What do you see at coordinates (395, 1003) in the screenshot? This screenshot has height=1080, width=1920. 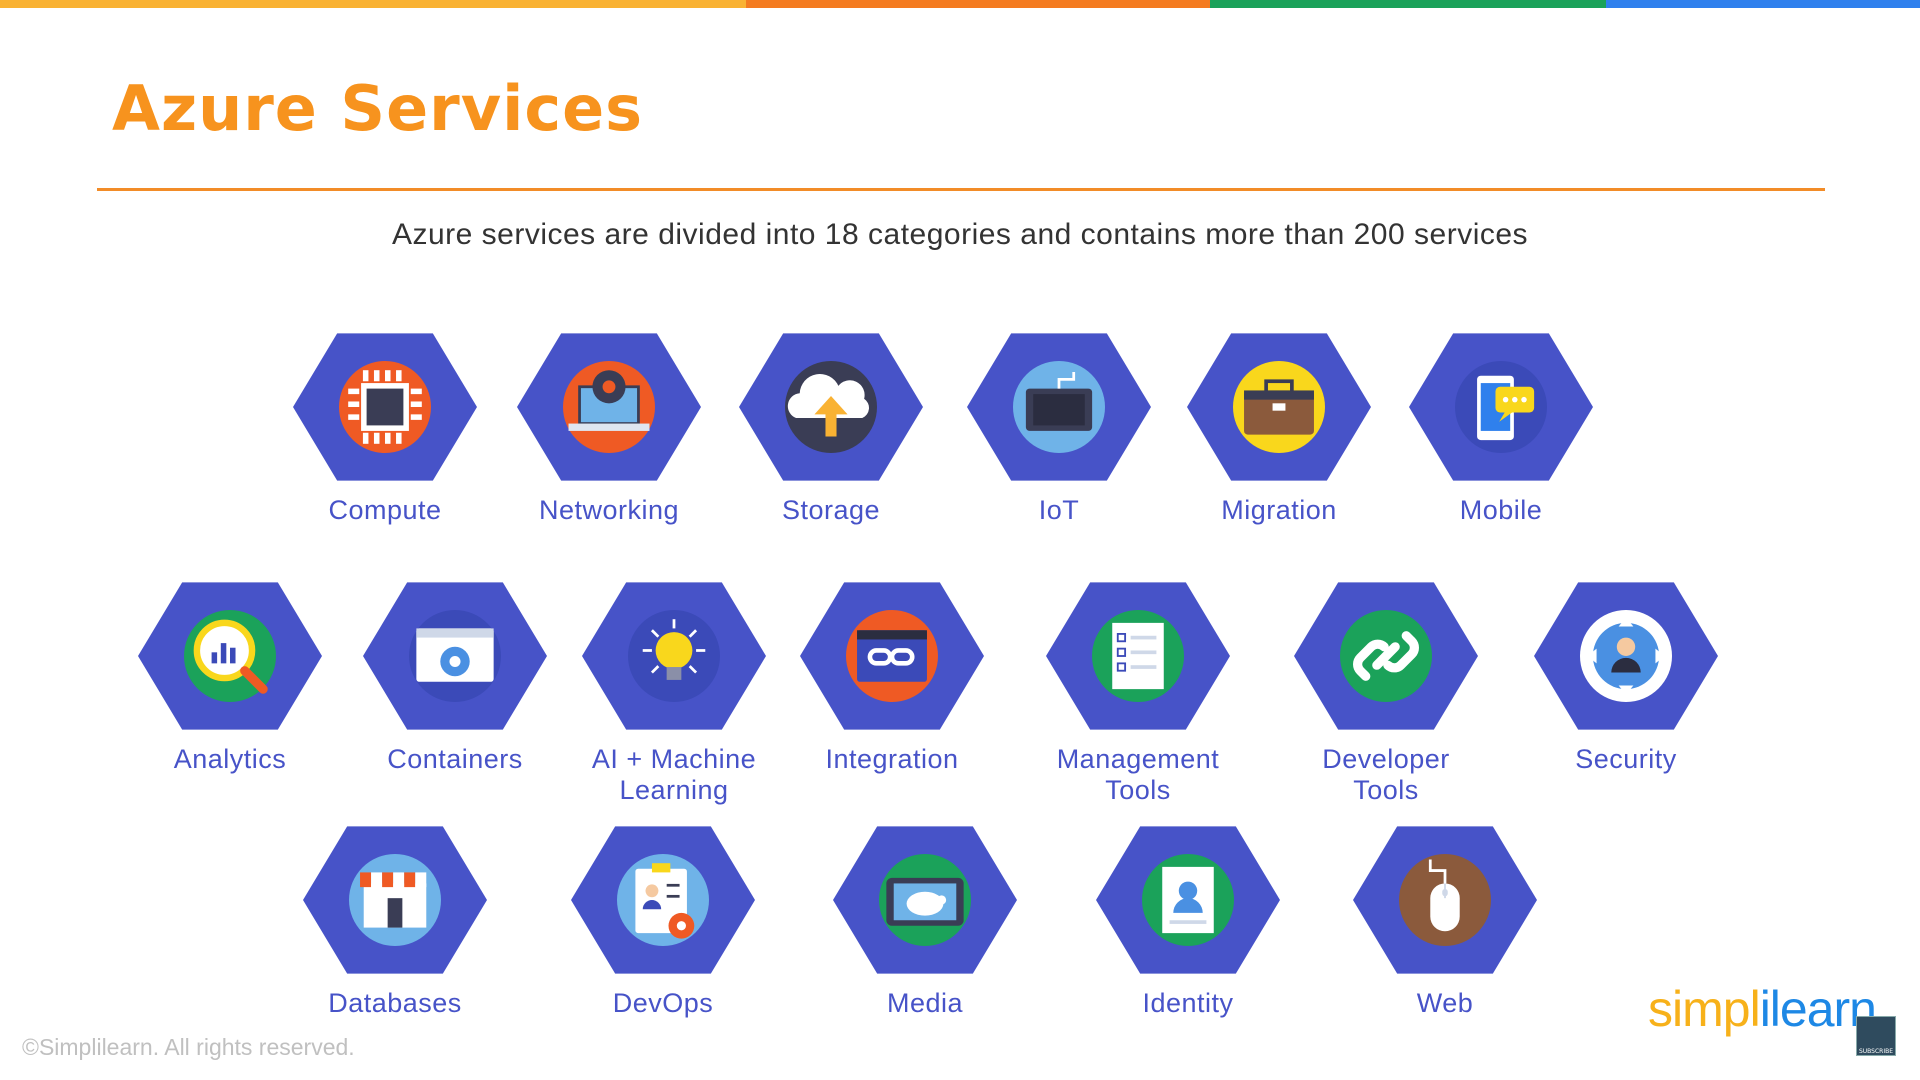 I see `service-label: Databases` at bounding box center [395, 1003].